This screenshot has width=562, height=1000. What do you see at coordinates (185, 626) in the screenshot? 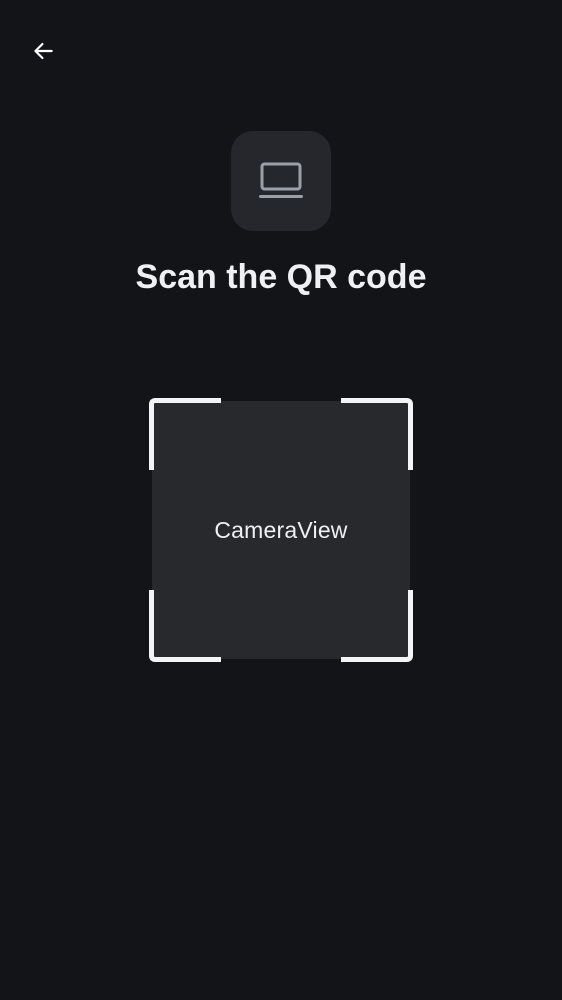
I see `scan-frame-corner-bottom-left` at bounding box center [185, 626].